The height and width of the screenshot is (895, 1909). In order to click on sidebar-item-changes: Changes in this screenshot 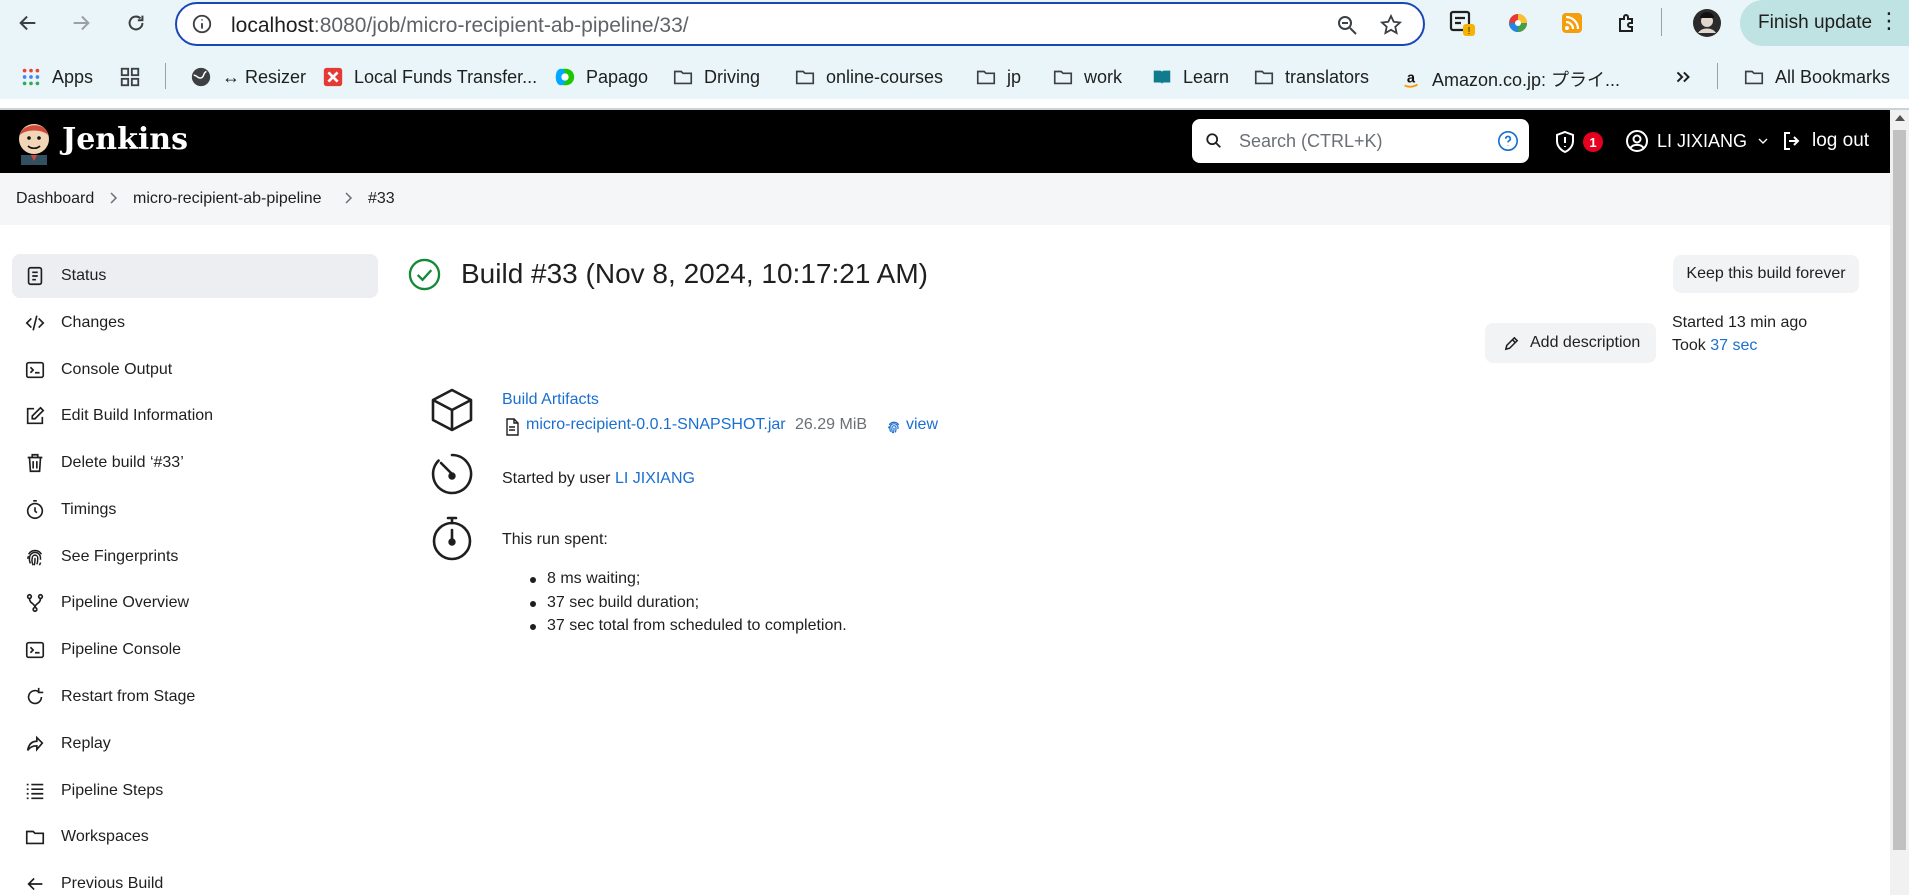, I will do `click(195, 323)`.